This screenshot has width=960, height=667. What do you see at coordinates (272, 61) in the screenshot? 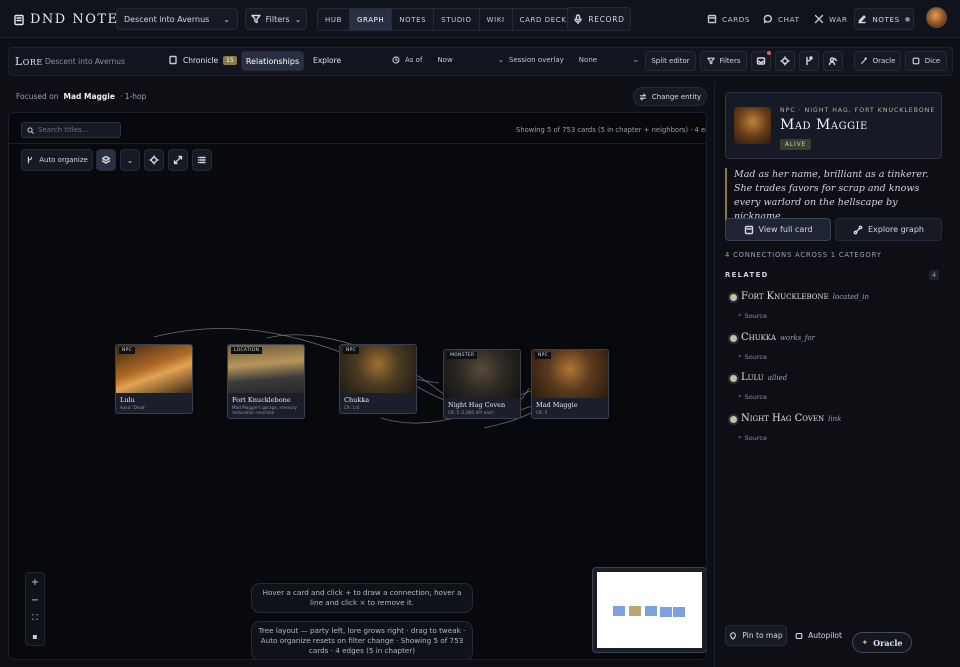
I see `tab-relationships: Relationships` at bounding box center [272, 61].